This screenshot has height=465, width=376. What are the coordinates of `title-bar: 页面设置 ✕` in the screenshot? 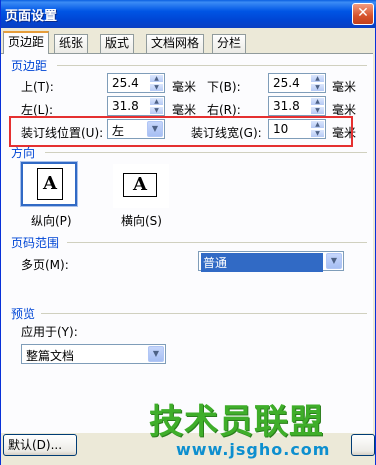 It's located at (188, 14).